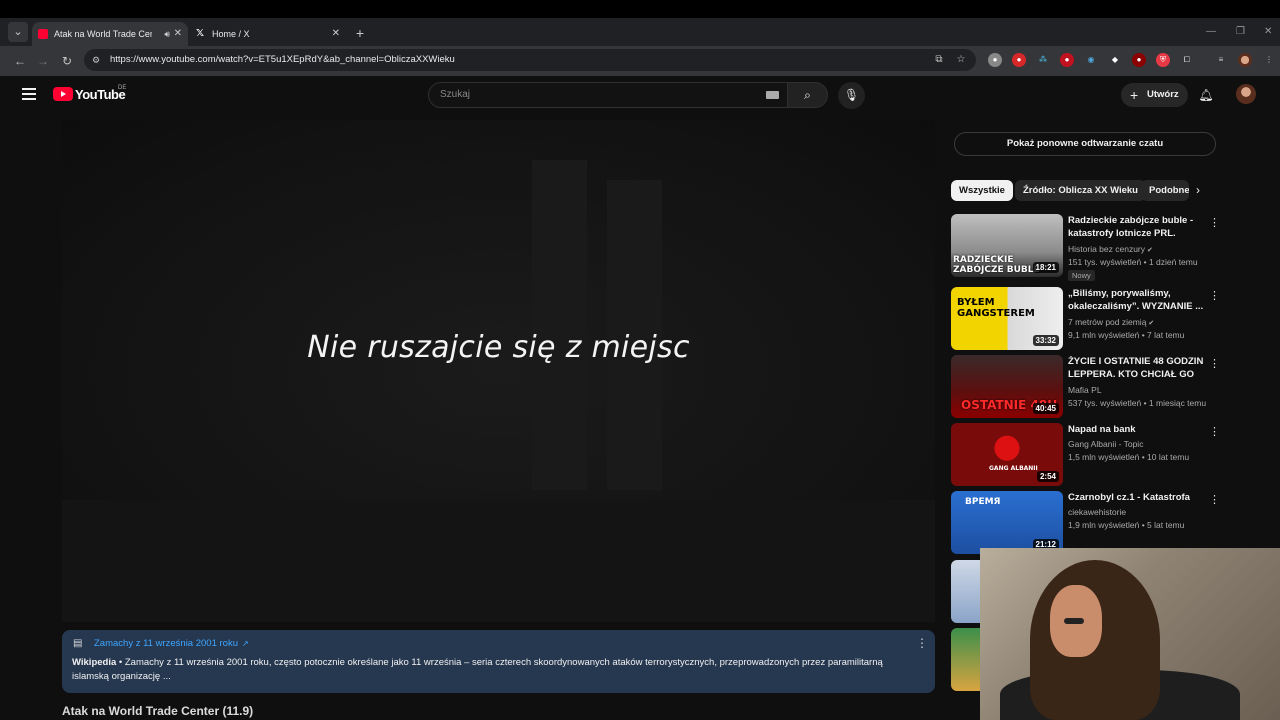 The width and height of the screenshot is (1280, 720). Describe the element at coordinates (1105, 444) in the screenshot. I see `channel-name: Gang Albanii - Topic` at that location.